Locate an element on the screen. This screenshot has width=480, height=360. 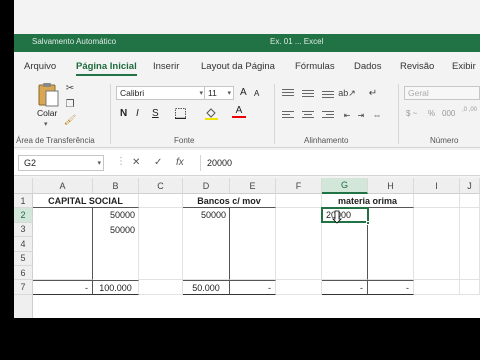
column-header-c: C is located at coordinates (161, 186).